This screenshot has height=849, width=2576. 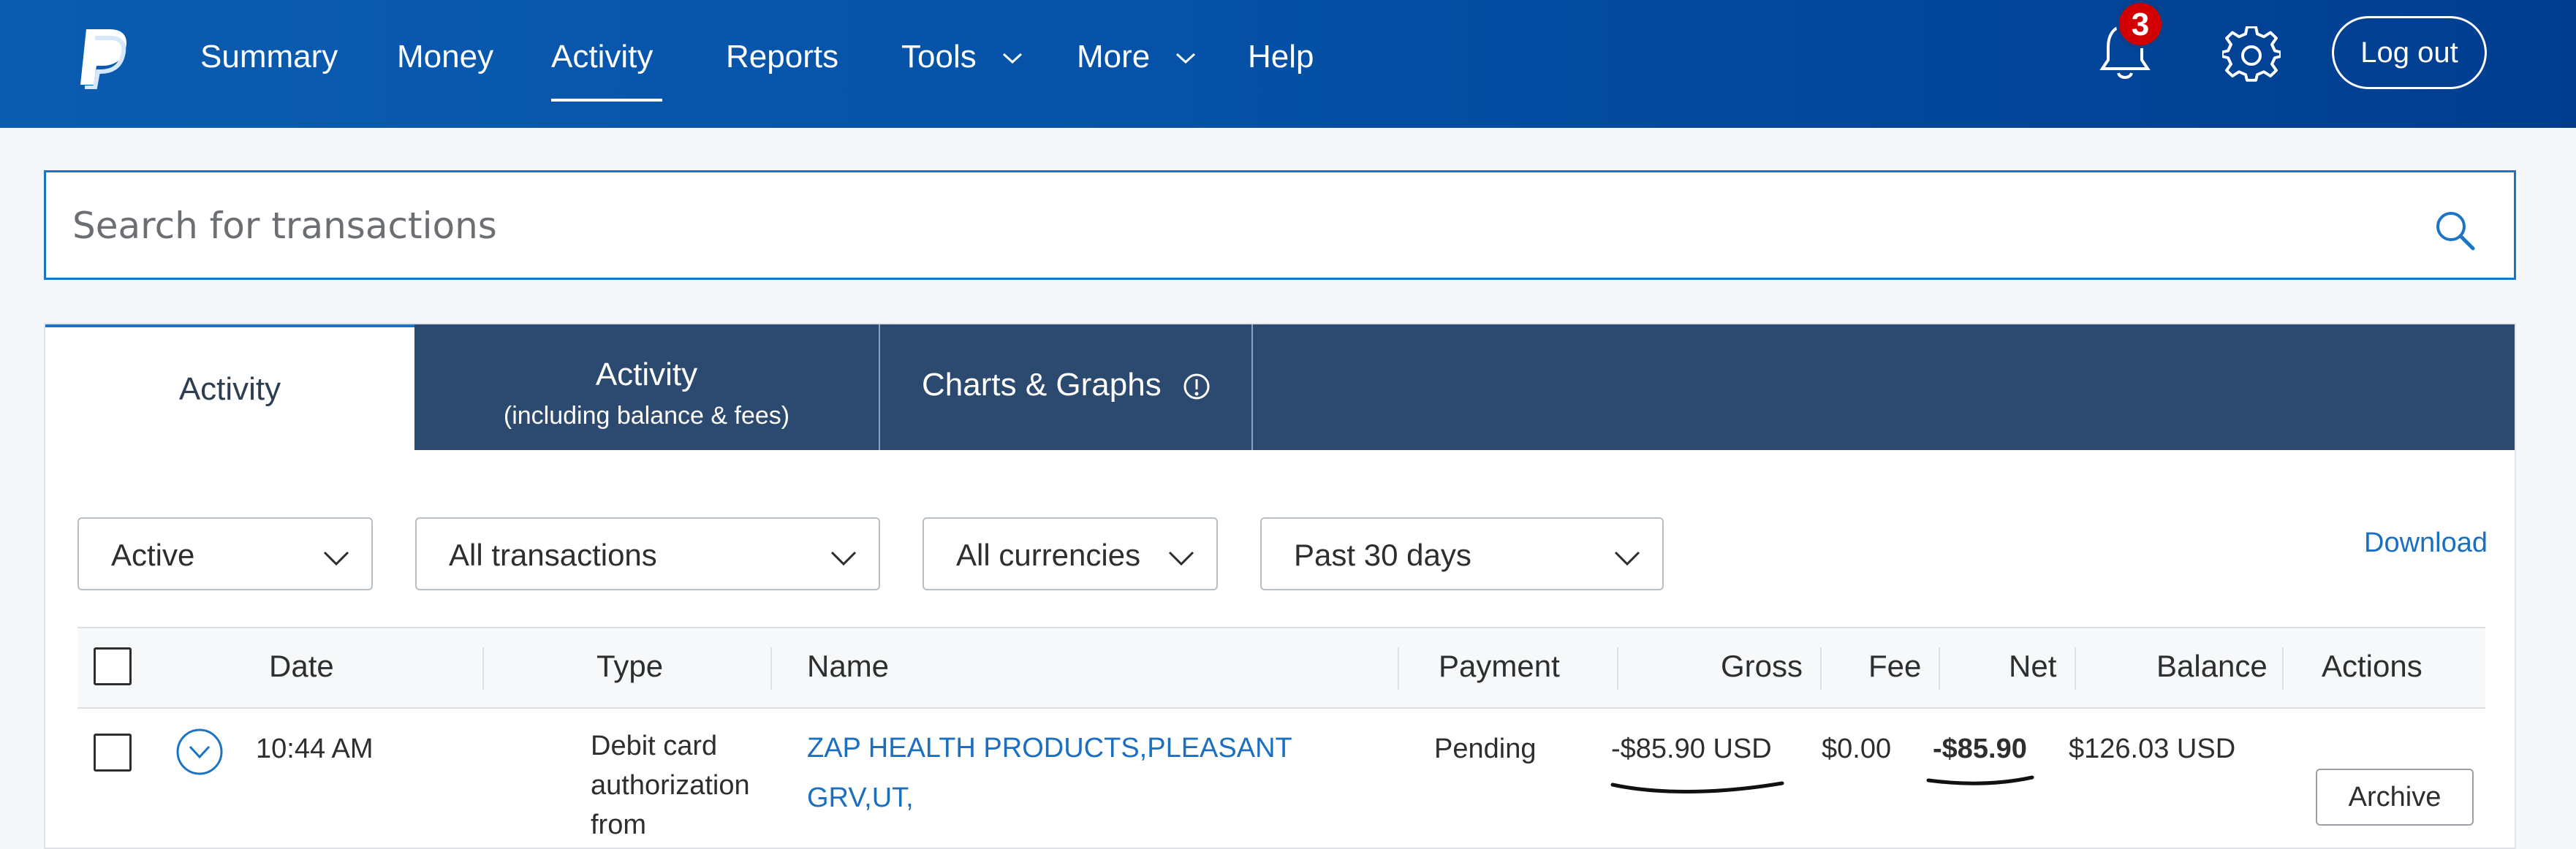 What do you see at coordinates (1137, 57) in the screenshot?
I see `nav-more: More` at bounding box center [1137, 57].